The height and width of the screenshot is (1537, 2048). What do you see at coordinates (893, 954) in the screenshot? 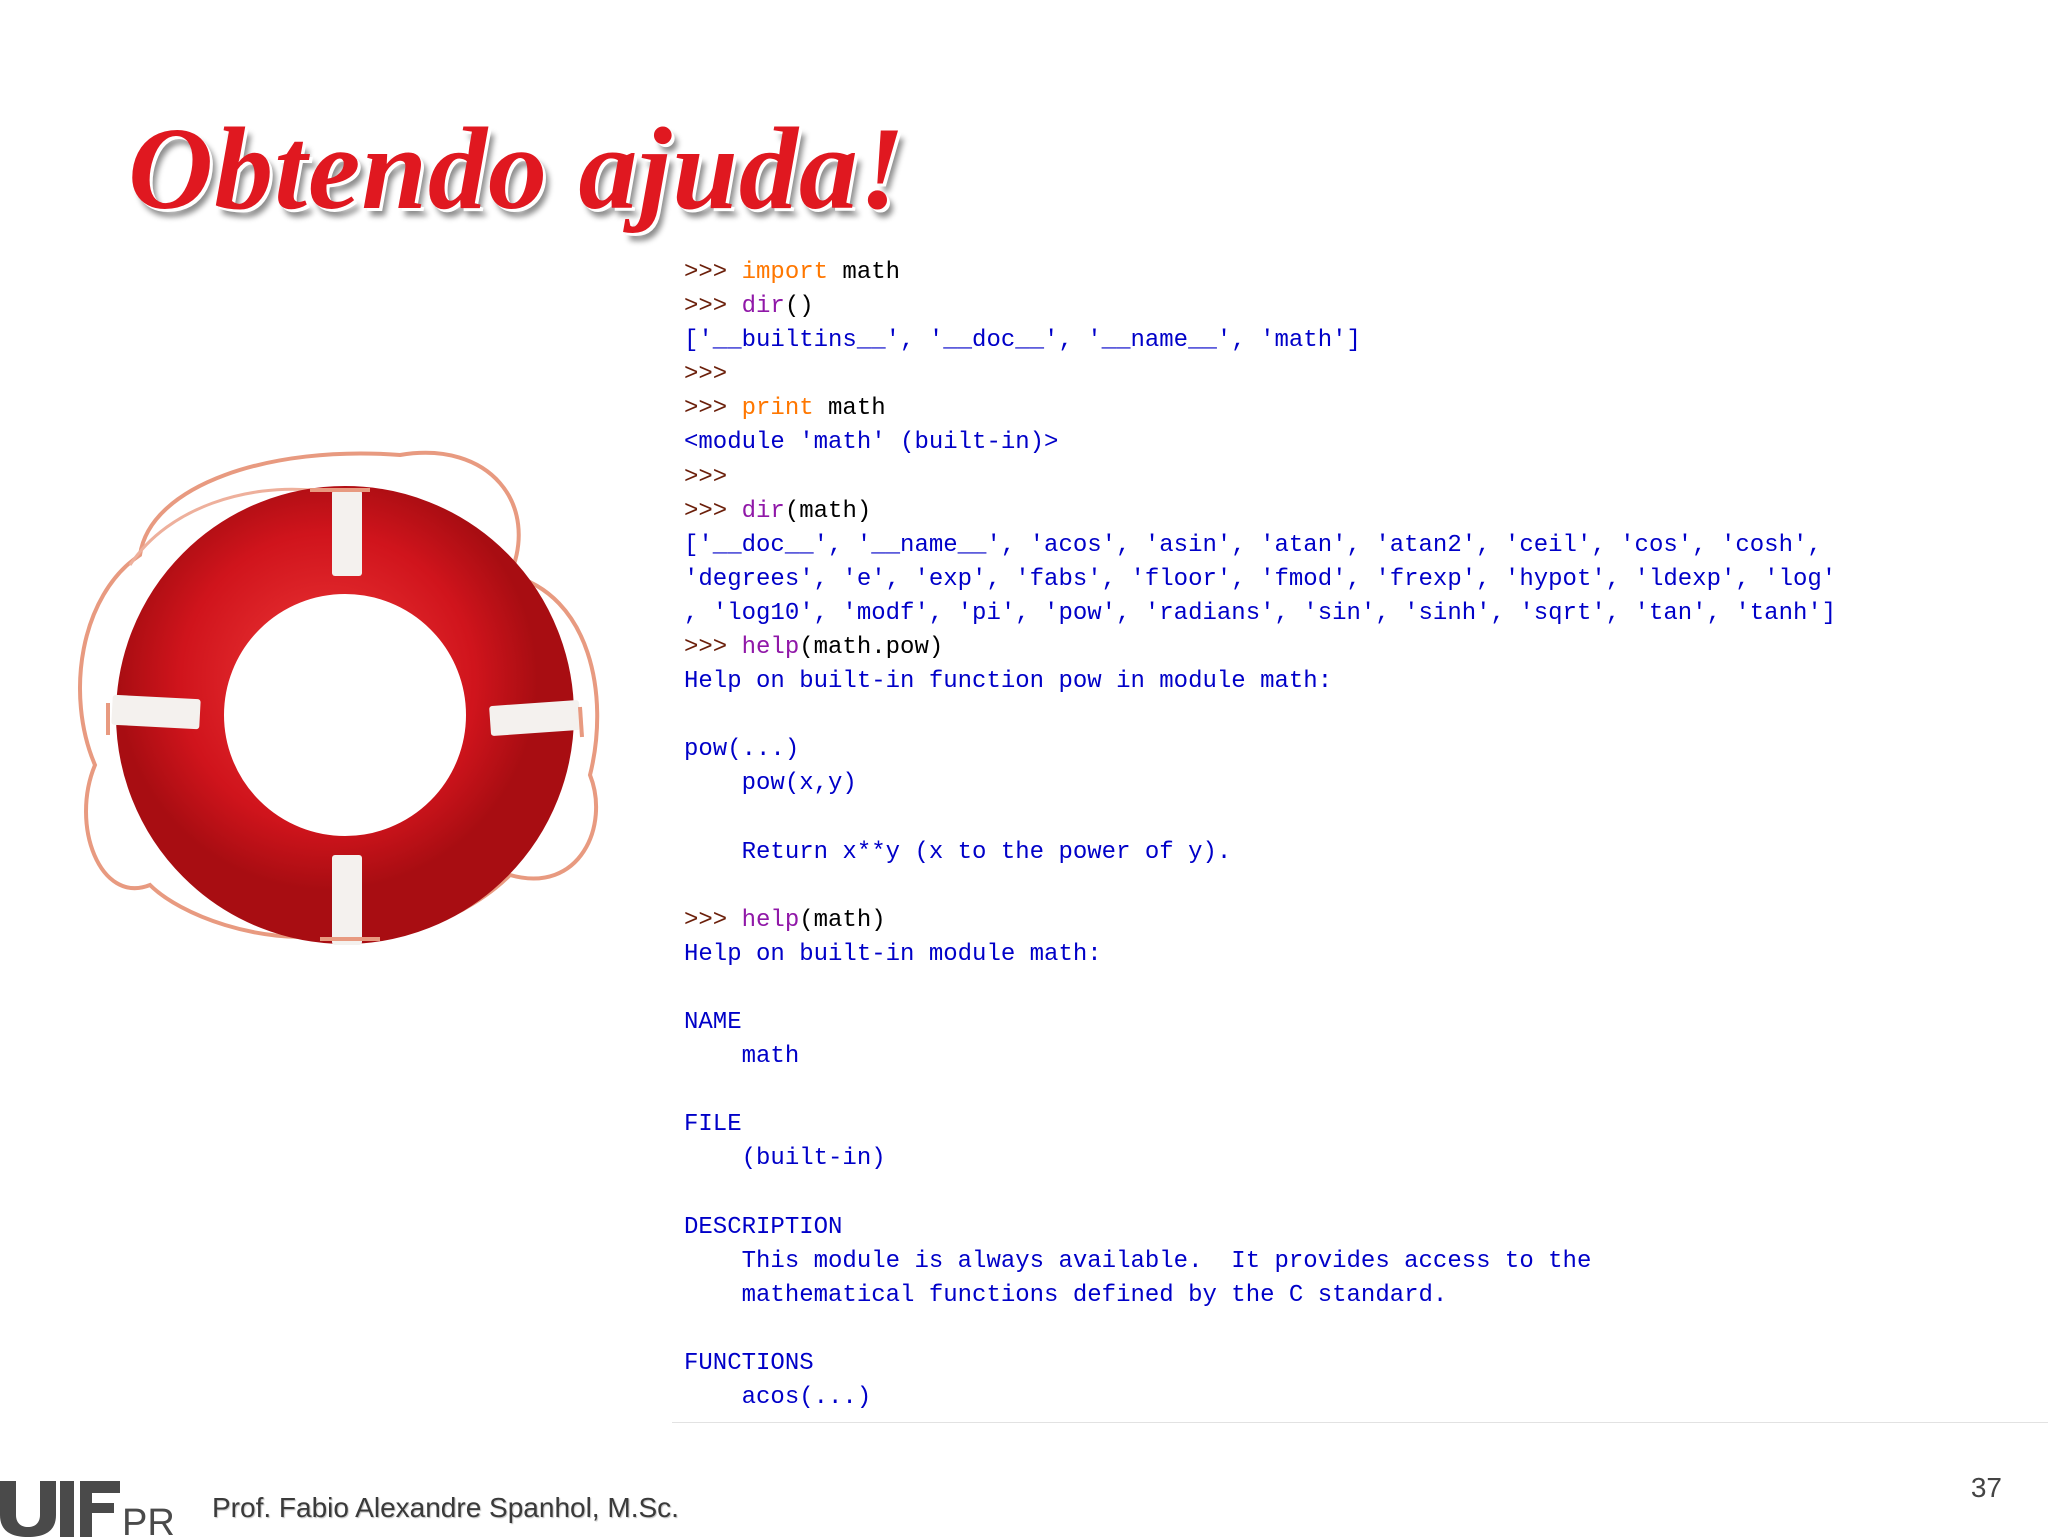
I see `console-text: Help on built-in module math:` at bounding box center [893, 954].